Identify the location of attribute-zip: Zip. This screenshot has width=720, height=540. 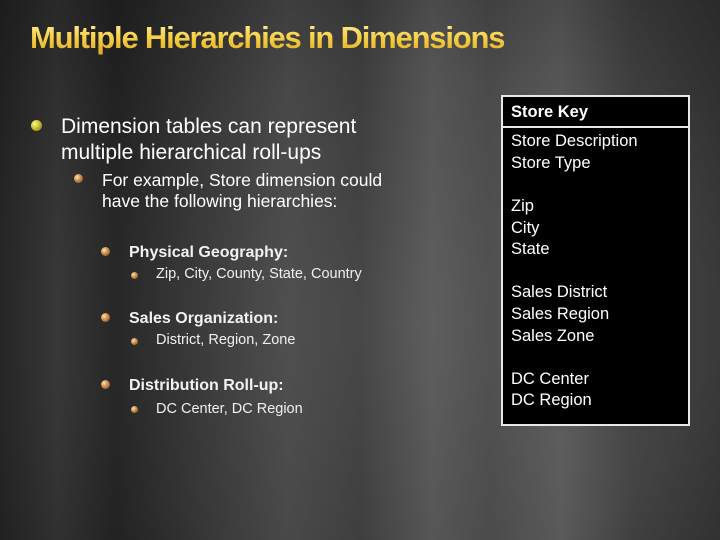
(522, 206).